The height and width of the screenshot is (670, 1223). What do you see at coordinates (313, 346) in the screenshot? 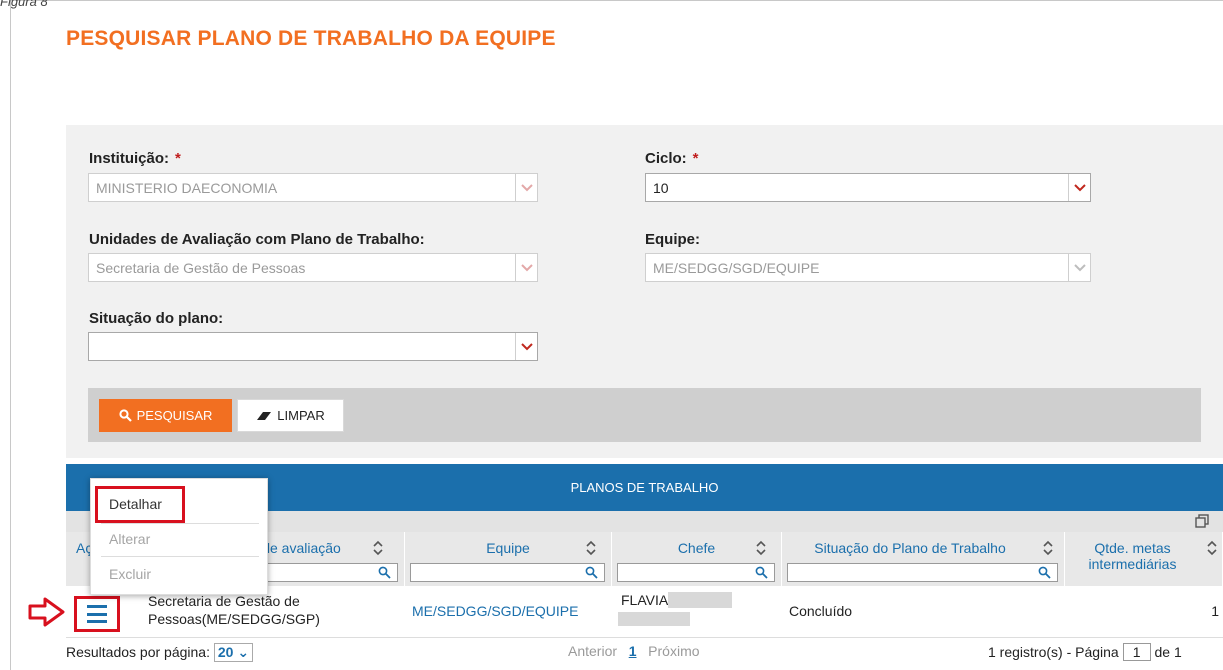
I see `situacao-select` at bounding box center [313, 346].